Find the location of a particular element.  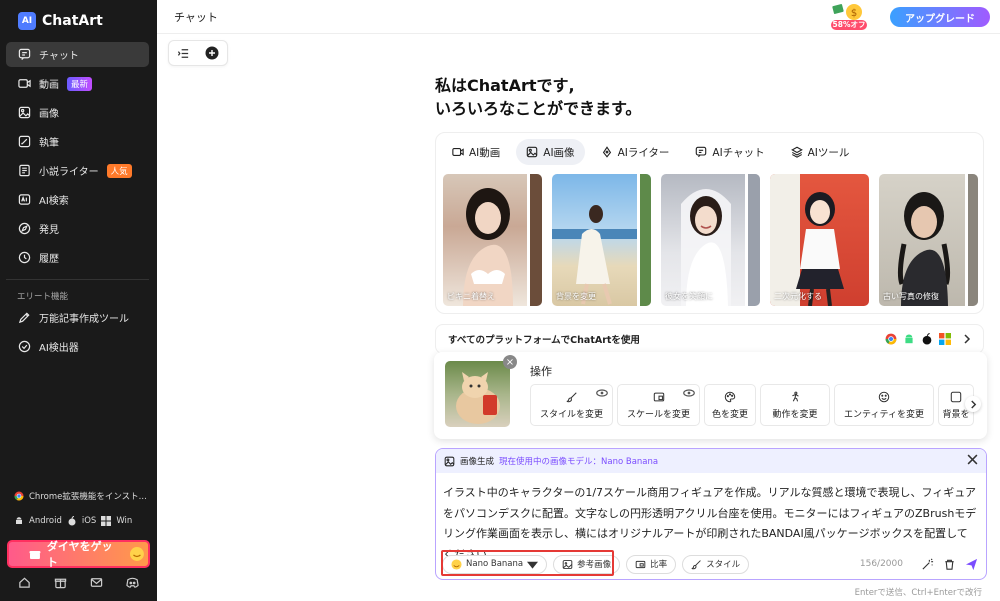

chevron-right-icon is located at coordinates (973, 404).